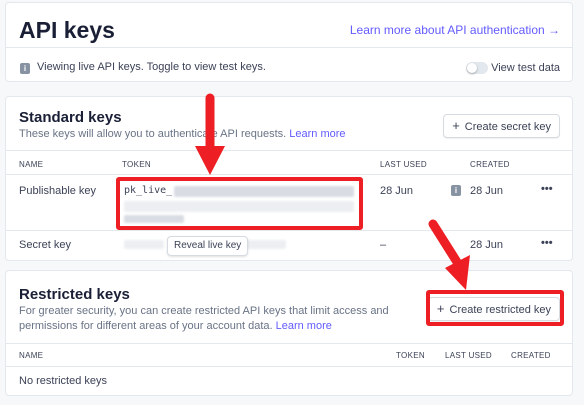  I want to click on secret-key-last-used: –, so click(383, 245).